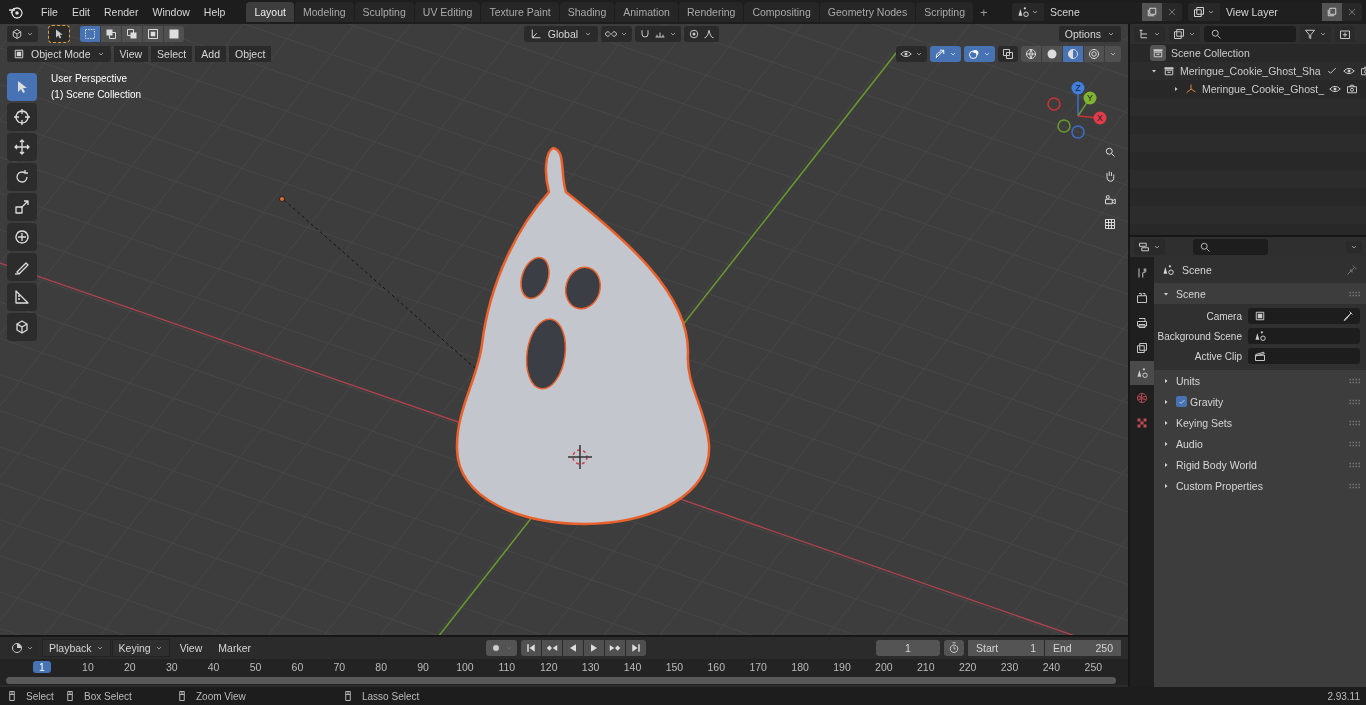  I want to click on select-new-button, so click(90, 34).